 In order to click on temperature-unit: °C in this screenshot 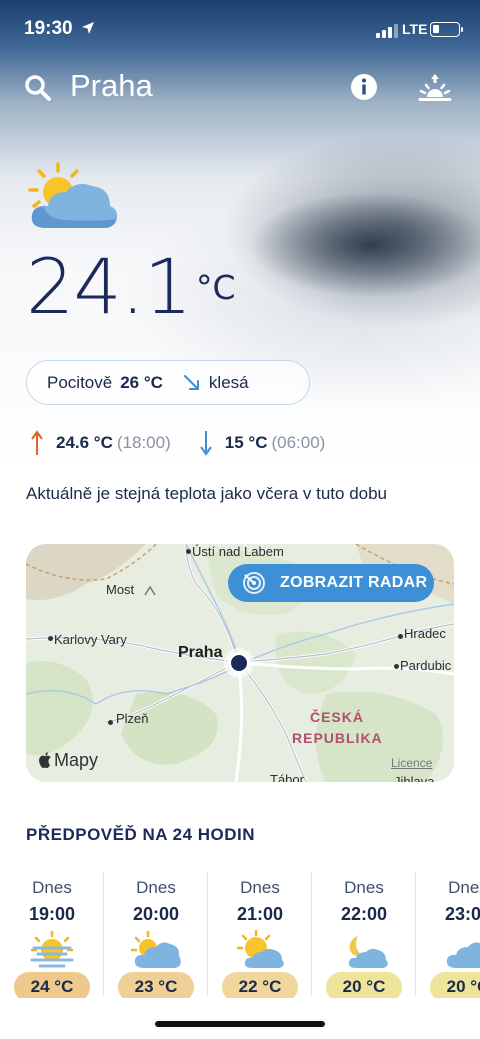, I will do `click(216, 287)`.